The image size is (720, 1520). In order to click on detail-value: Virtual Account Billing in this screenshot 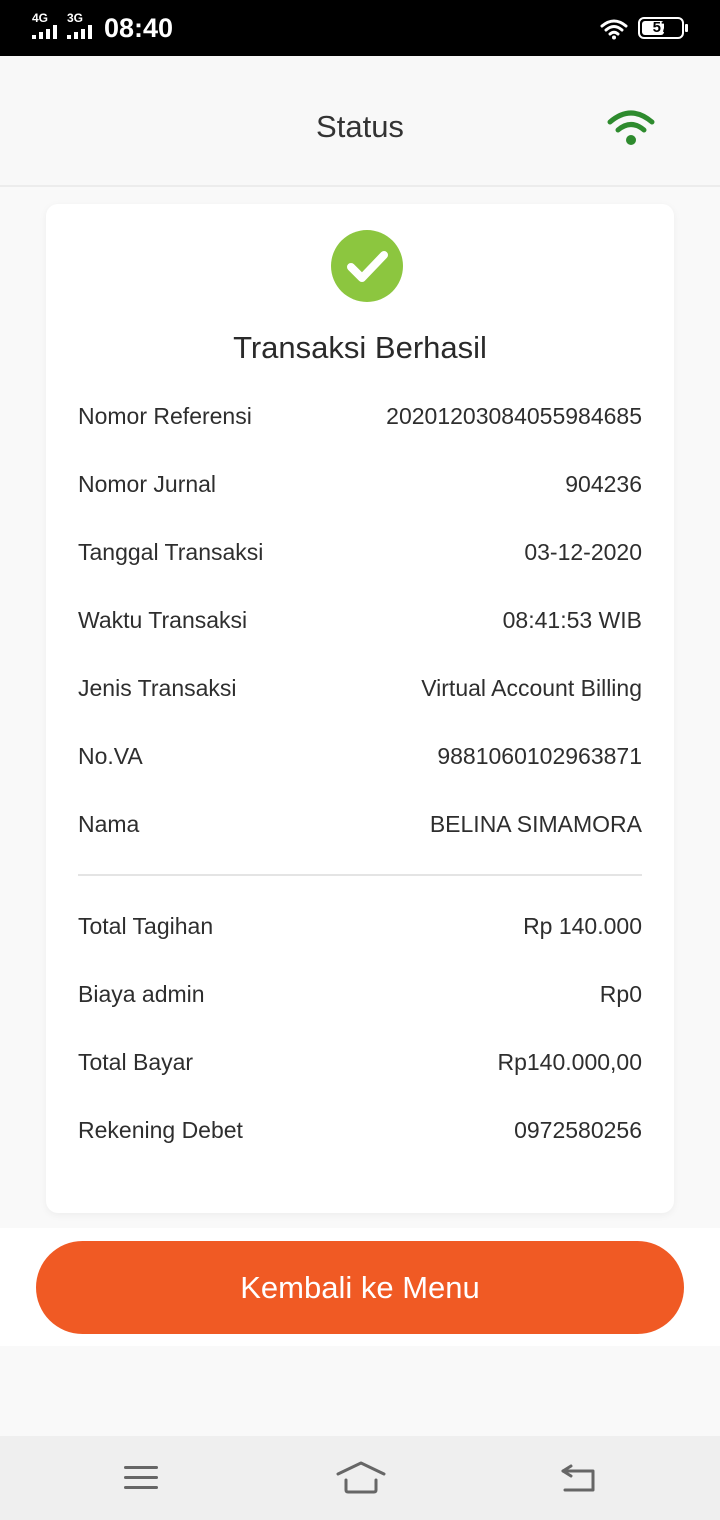, I will do `click(531, 688)`.